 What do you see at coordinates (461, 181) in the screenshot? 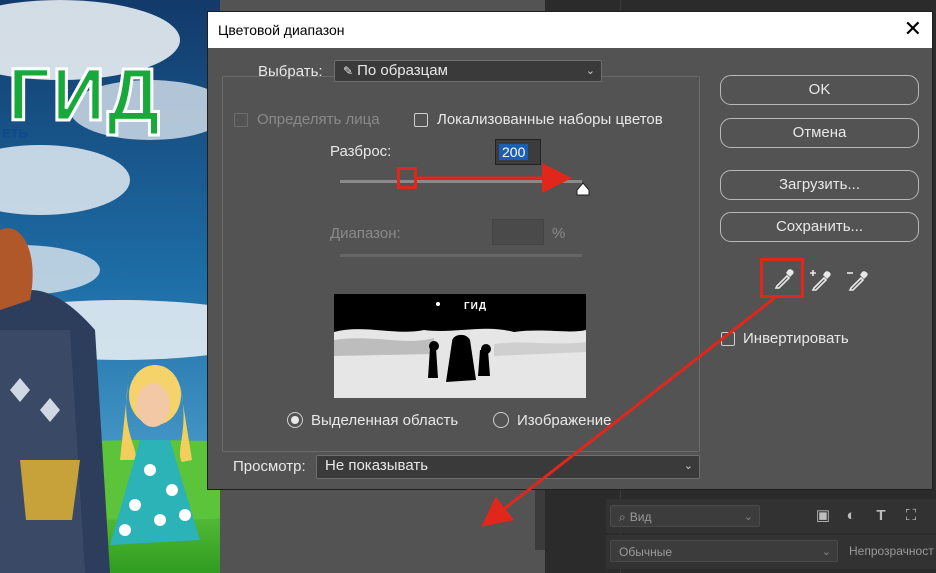
I see `fuzziness-slider-track` at bounding box center [461, 181].